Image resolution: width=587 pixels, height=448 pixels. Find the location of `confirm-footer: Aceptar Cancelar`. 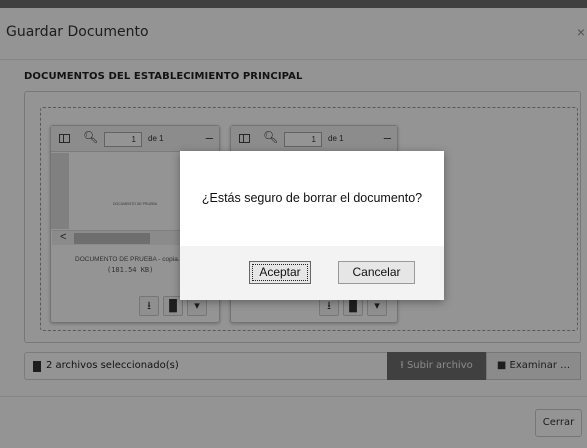

confirm-footer: Aceptar Cancelar is located at coordinates (312, 273).